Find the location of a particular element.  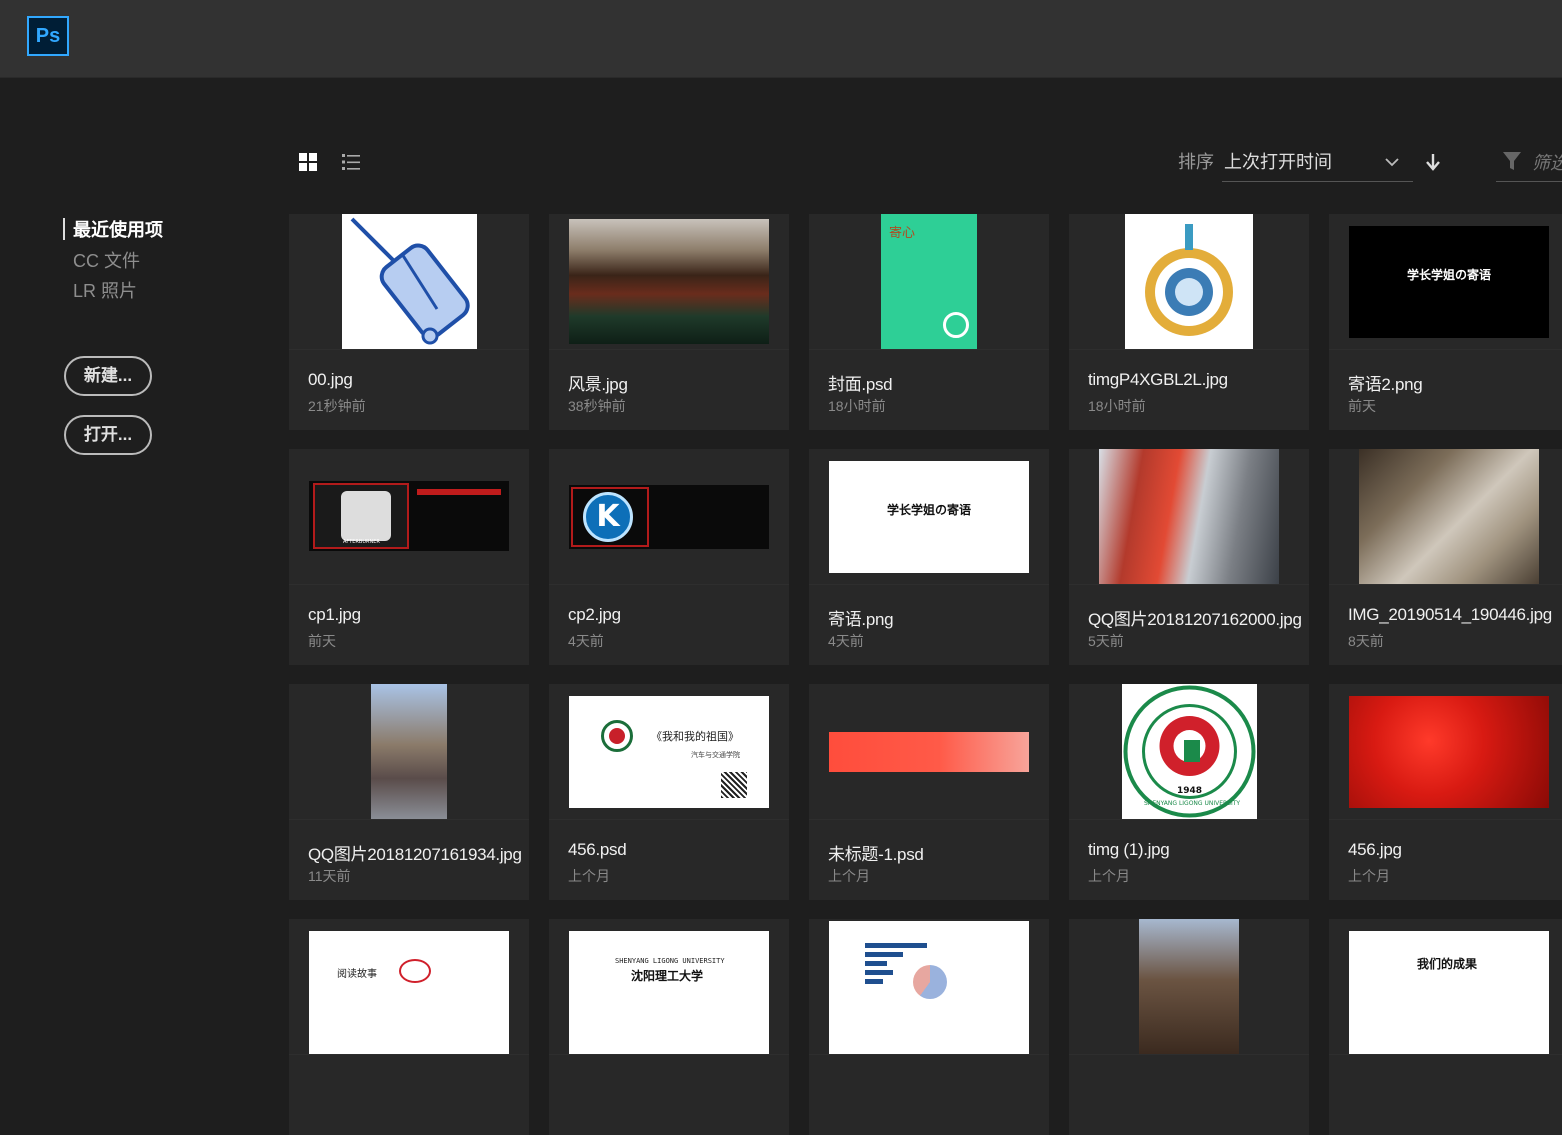

file-thumbnail: 寄心 is located at coordinates (929, 281).